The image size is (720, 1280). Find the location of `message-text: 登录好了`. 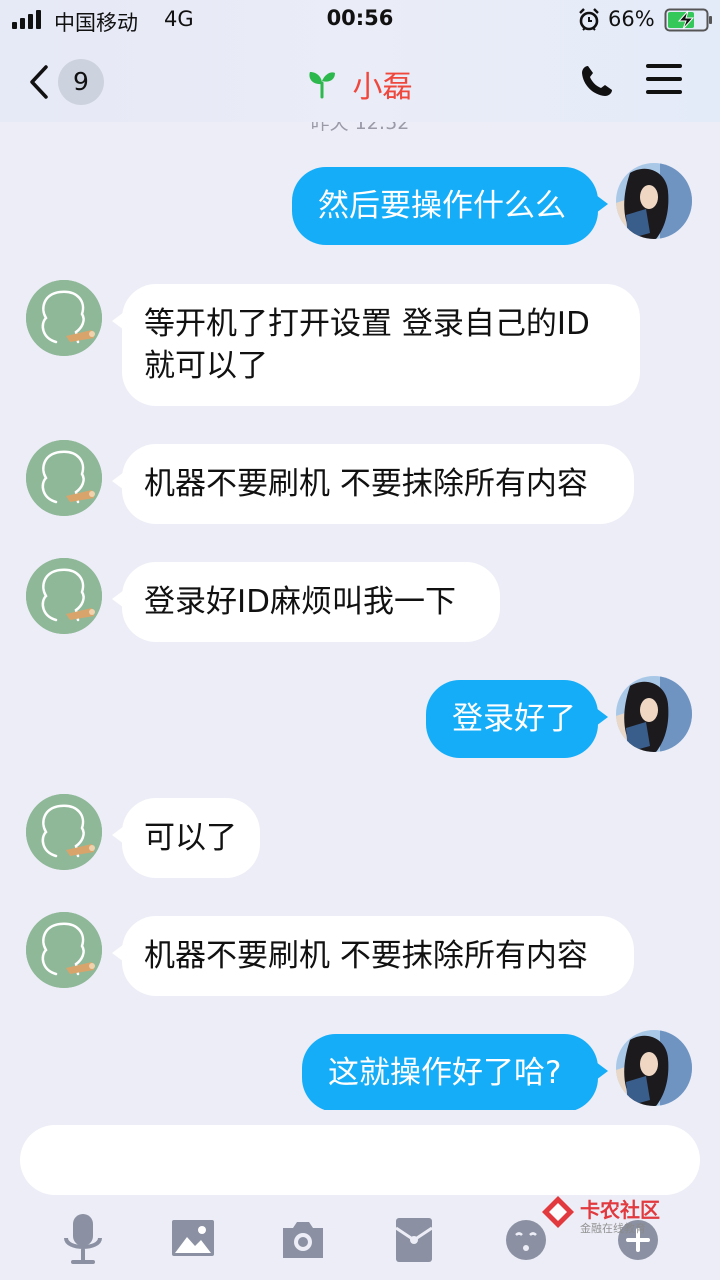

message-text: 登录好了 is located at coordinates (514, 719).